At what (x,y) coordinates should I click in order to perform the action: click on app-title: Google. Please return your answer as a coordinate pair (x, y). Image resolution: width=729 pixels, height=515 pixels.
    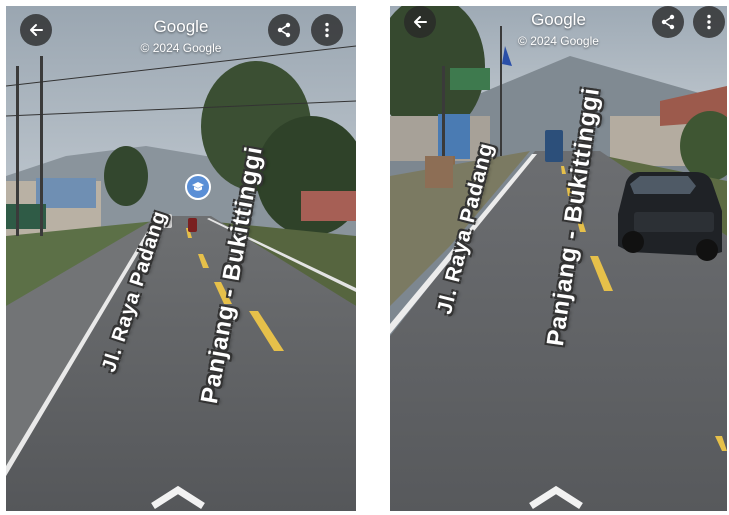
    Looking at the image, I should click on (181, 26).